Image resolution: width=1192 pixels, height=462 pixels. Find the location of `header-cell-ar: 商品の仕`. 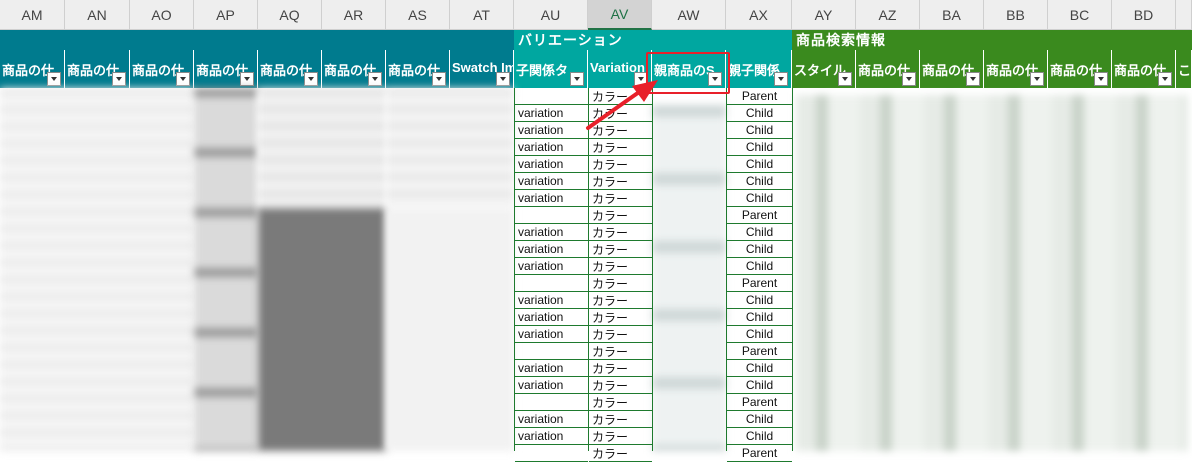

header-cell-ar: 商品の仕 is located at coordinates (354, 69).